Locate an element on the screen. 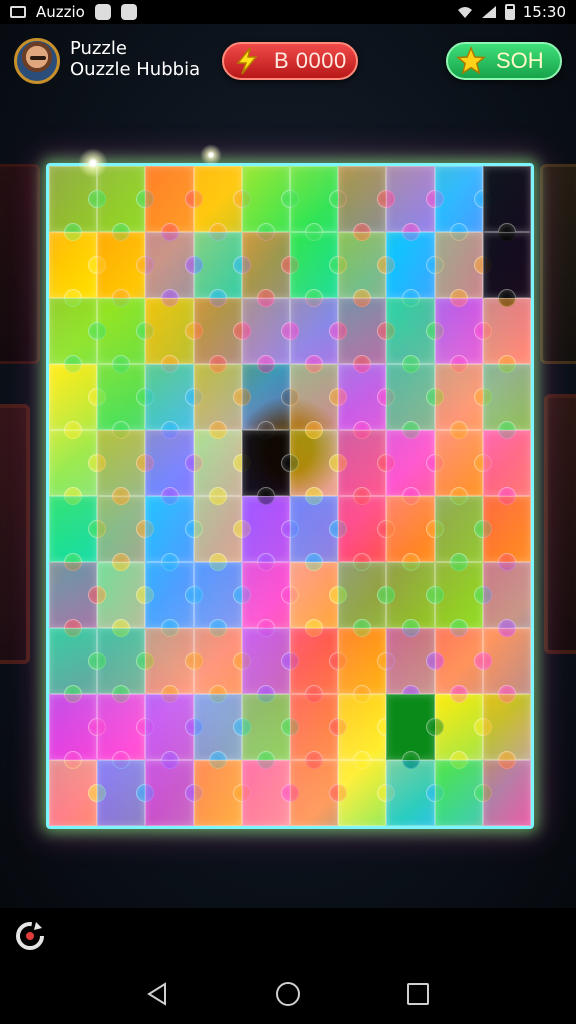 This screenshot has width=576, height=1024. right-wall-decoration is located at coordinates (558, 264).